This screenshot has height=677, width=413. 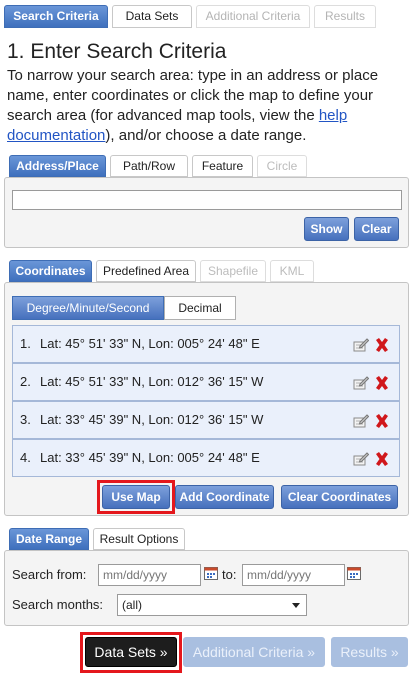 I want to click on tab-additional-criteria: Additional Criteria, so click(x=253, y=16).